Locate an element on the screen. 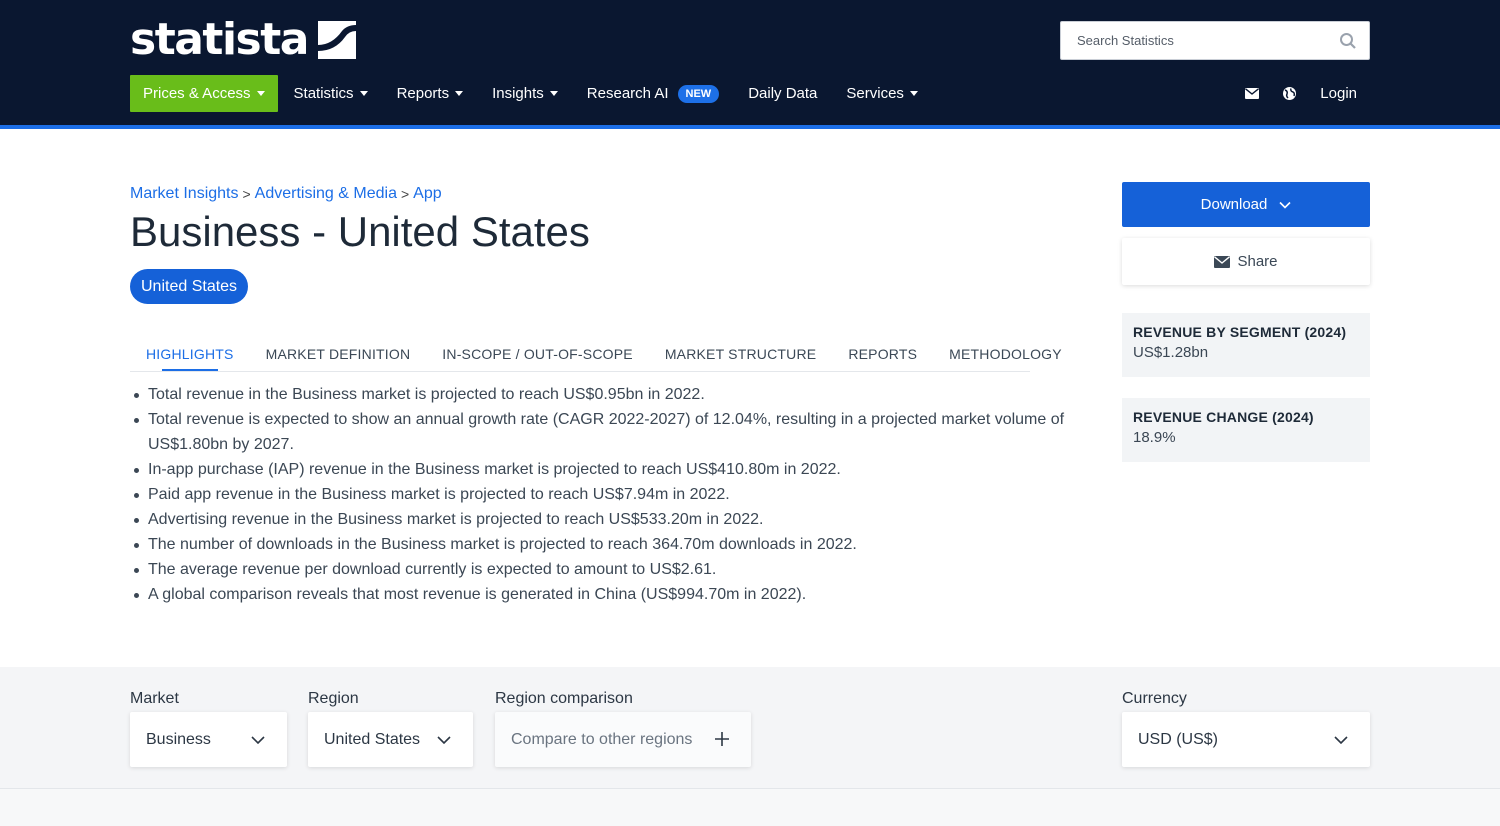 Image resolution: width=1500 pixels, height=826 pixels. nav-reports: Reports is located at coordinates (430, 93).